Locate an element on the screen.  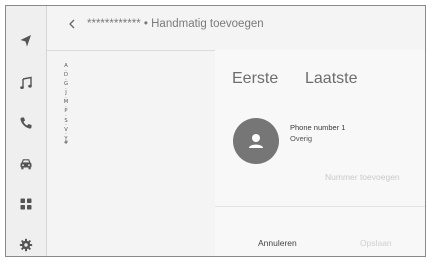
person-icon is located at coordinates (256, 141).